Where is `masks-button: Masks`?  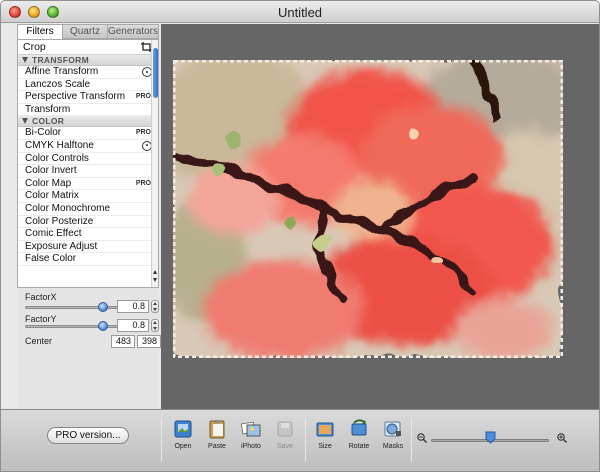 masks-button: Masks is located at coordinates (393, 441).